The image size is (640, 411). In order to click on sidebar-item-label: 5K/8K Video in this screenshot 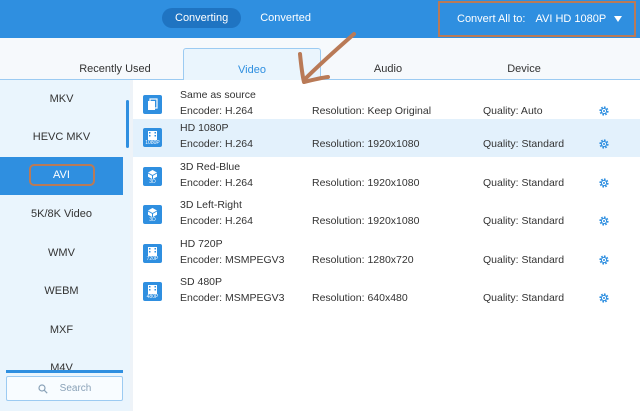, I will do `click(61, 214)`.